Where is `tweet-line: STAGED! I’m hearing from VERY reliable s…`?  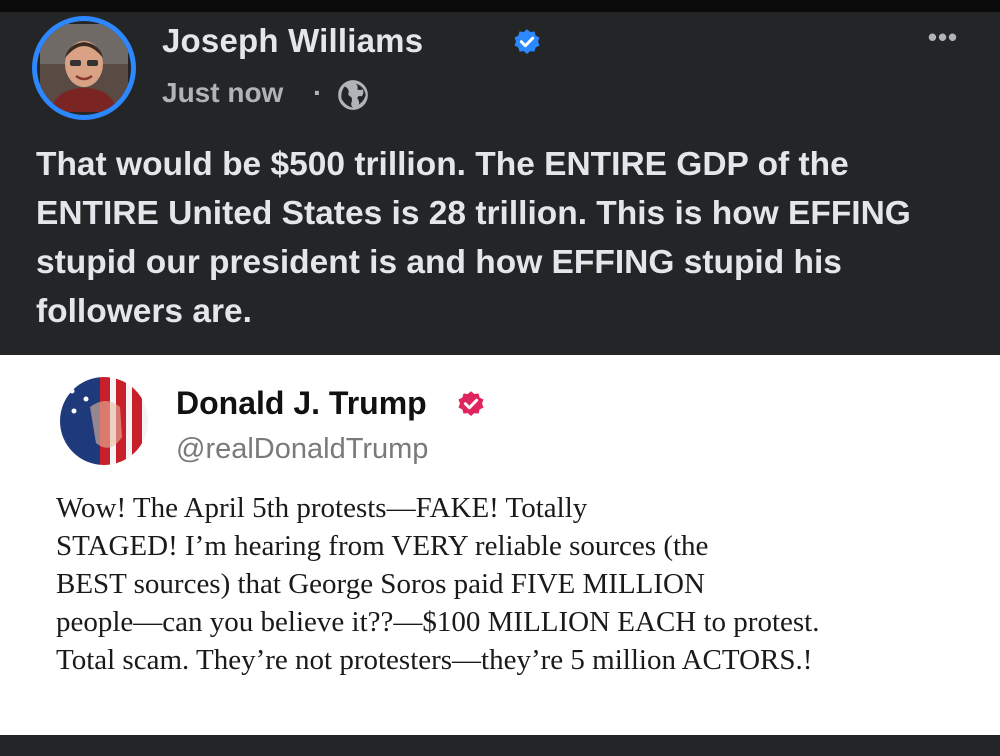
tweet-line: STAGED! I’m hearing from VERY reliable s… is located at coordinates (382, 546).